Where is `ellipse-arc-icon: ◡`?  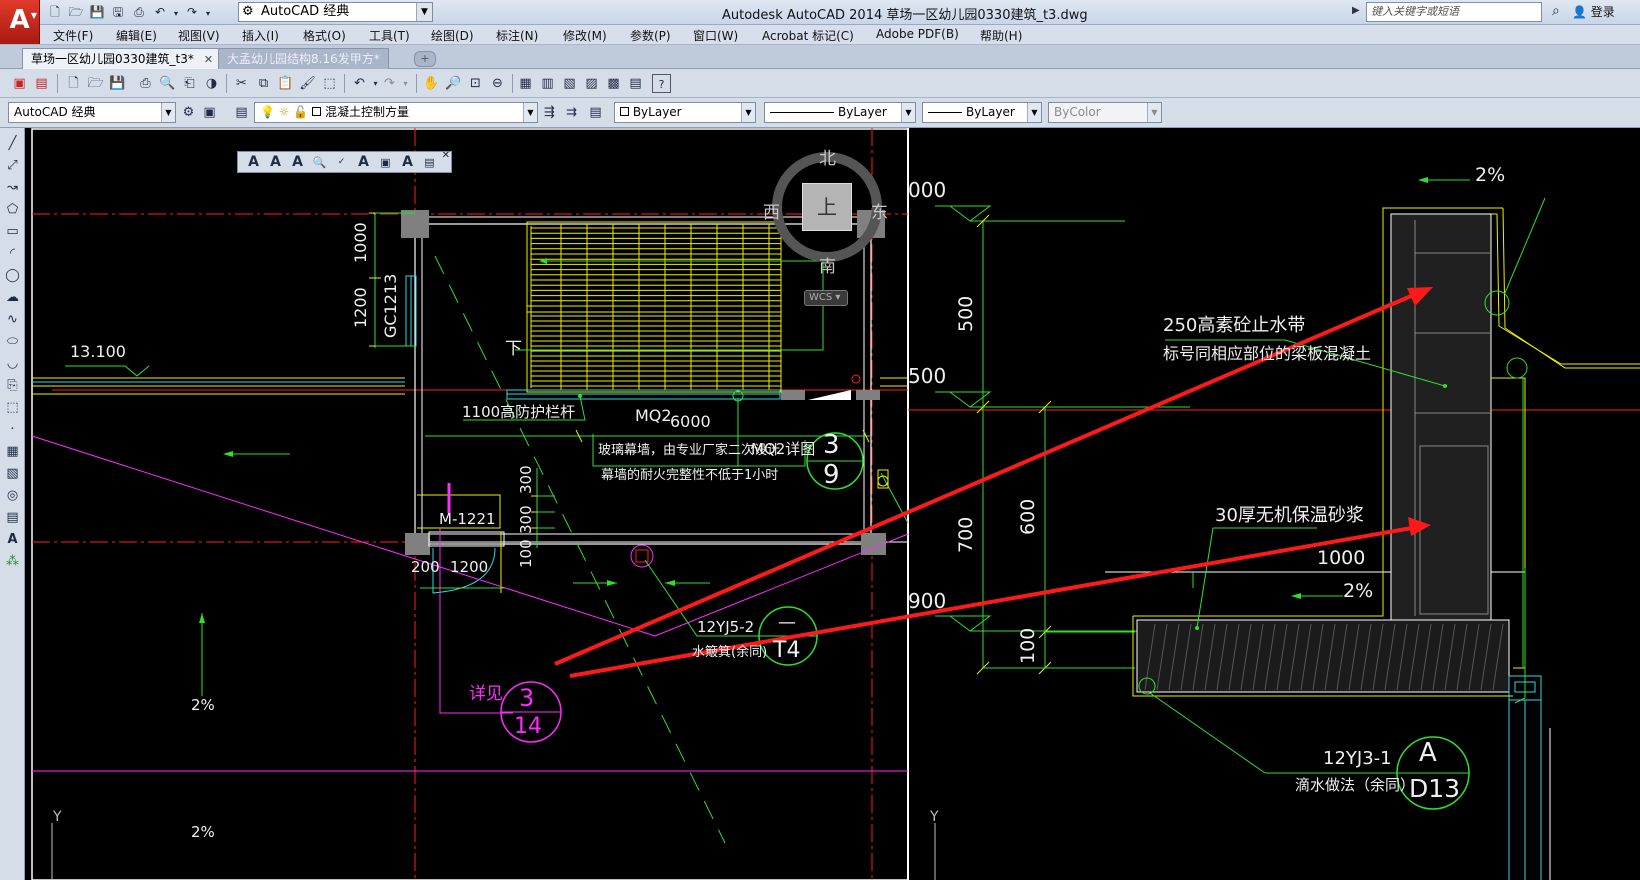
ellipse-arc-icon: ◡ is located at coordinates (12, 363).